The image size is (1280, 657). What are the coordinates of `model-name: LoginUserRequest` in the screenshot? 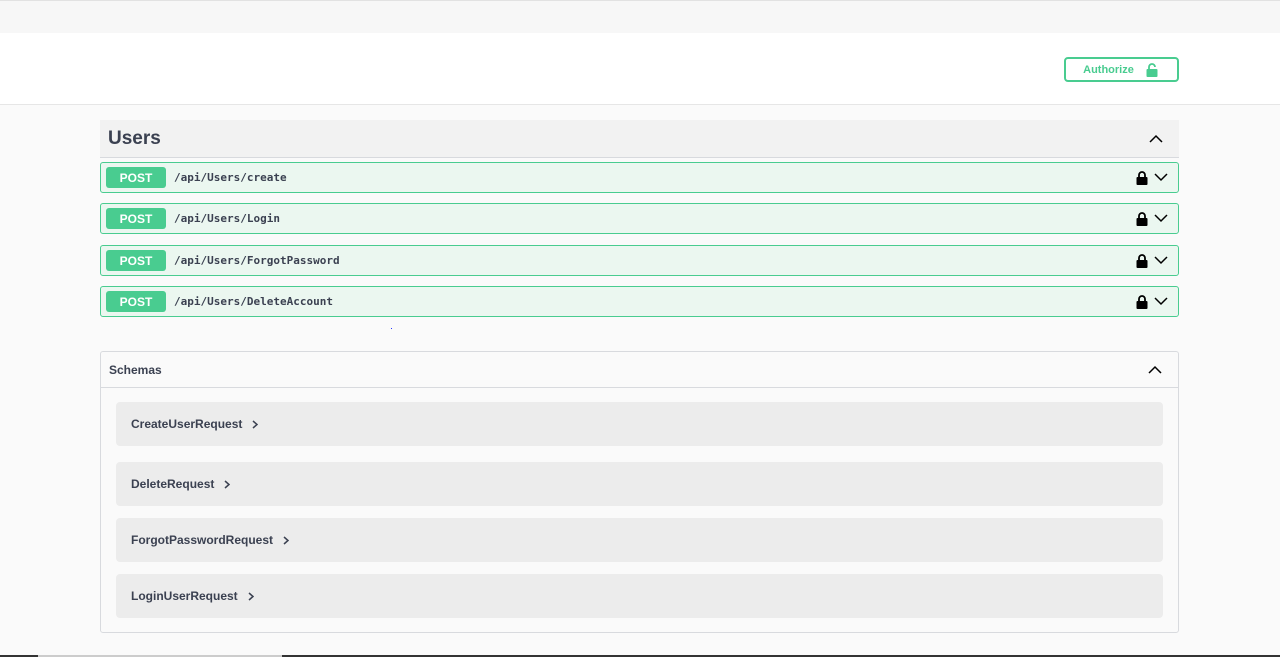 It's located at (184, 596).